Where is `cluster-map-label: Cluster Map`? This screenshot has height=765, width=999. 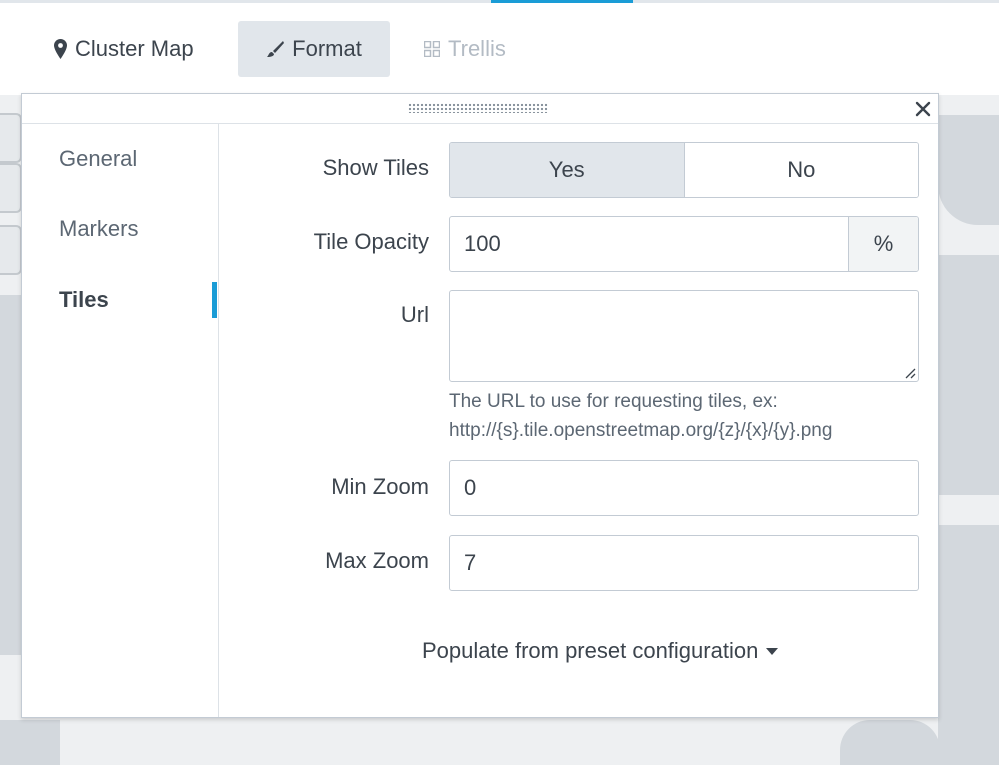
cluster-map-label: Cluster Map is located at coordinates (134, 48).